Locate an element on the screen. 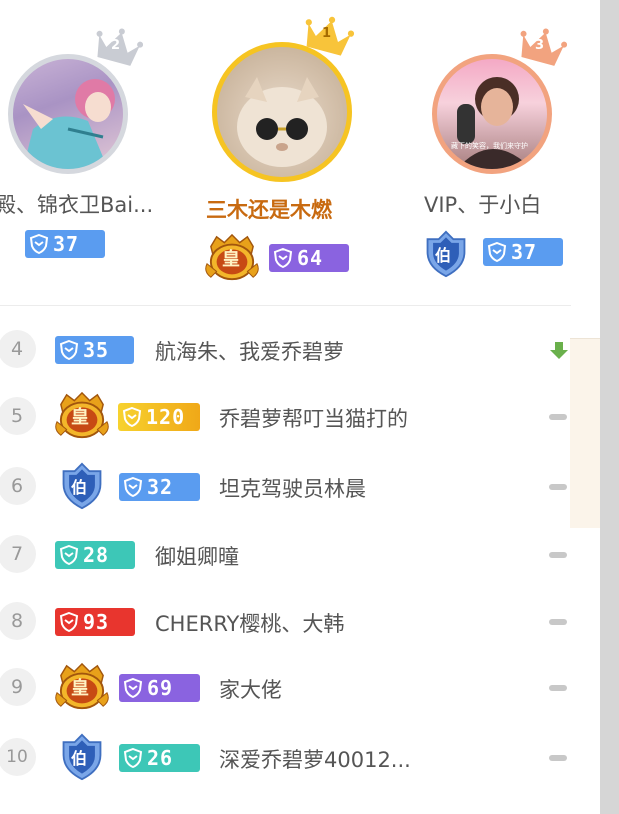 This screenshot has height=814, width=619. avatar: 藏下的笑容，我们来守护 3 is located at coordinates (492, 114).